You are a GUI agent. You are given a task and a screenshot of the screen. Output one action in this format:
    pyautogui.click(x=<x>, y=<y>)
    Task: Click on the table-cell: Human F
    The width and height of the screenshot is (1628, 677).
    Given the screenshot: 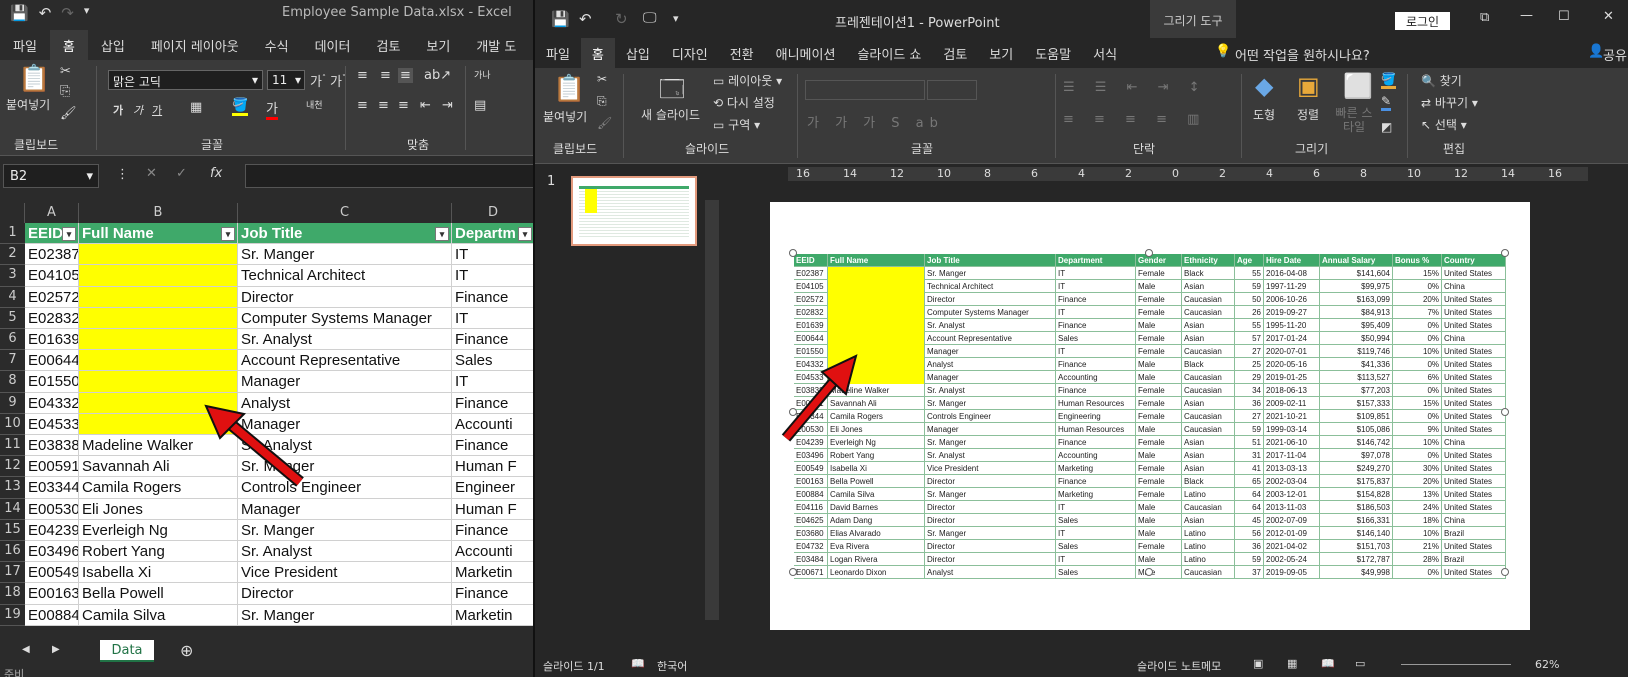 What is the action you would take?
    pyautogui.click(x=493, y=509)
    